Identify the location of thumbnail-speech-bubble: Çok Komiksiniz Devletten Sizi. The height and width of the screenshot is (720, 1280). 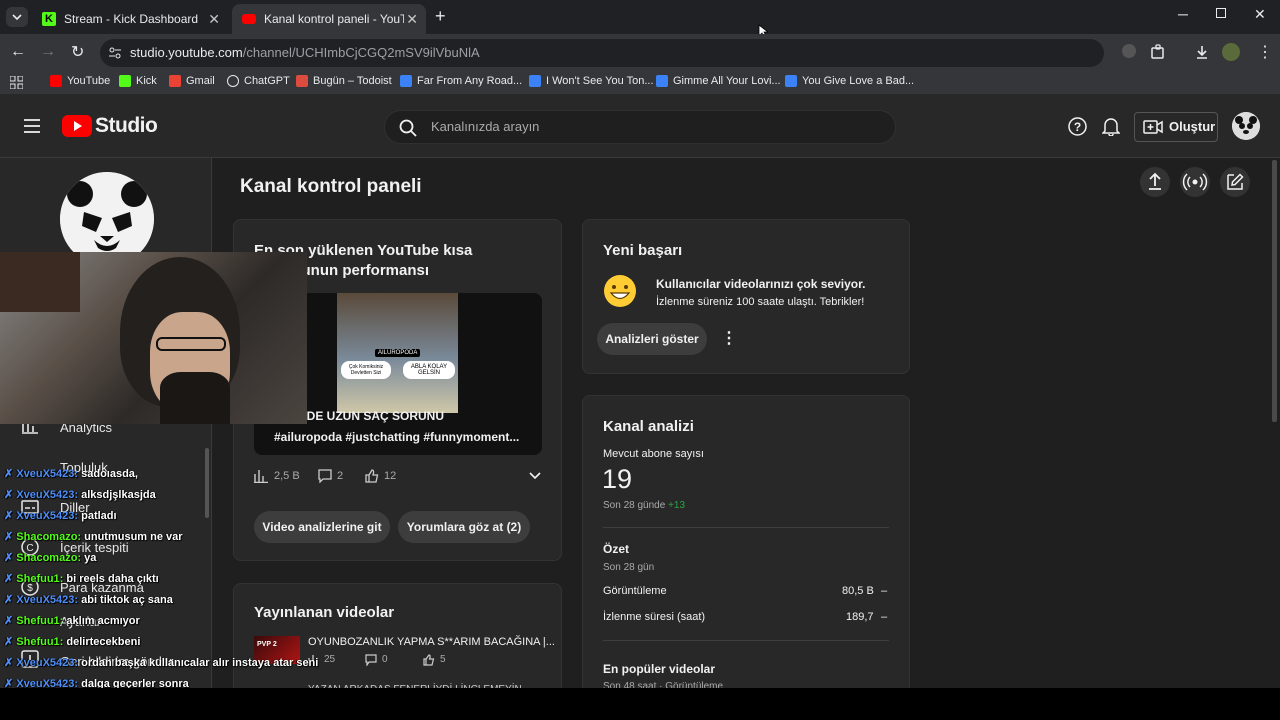
(366, 370).